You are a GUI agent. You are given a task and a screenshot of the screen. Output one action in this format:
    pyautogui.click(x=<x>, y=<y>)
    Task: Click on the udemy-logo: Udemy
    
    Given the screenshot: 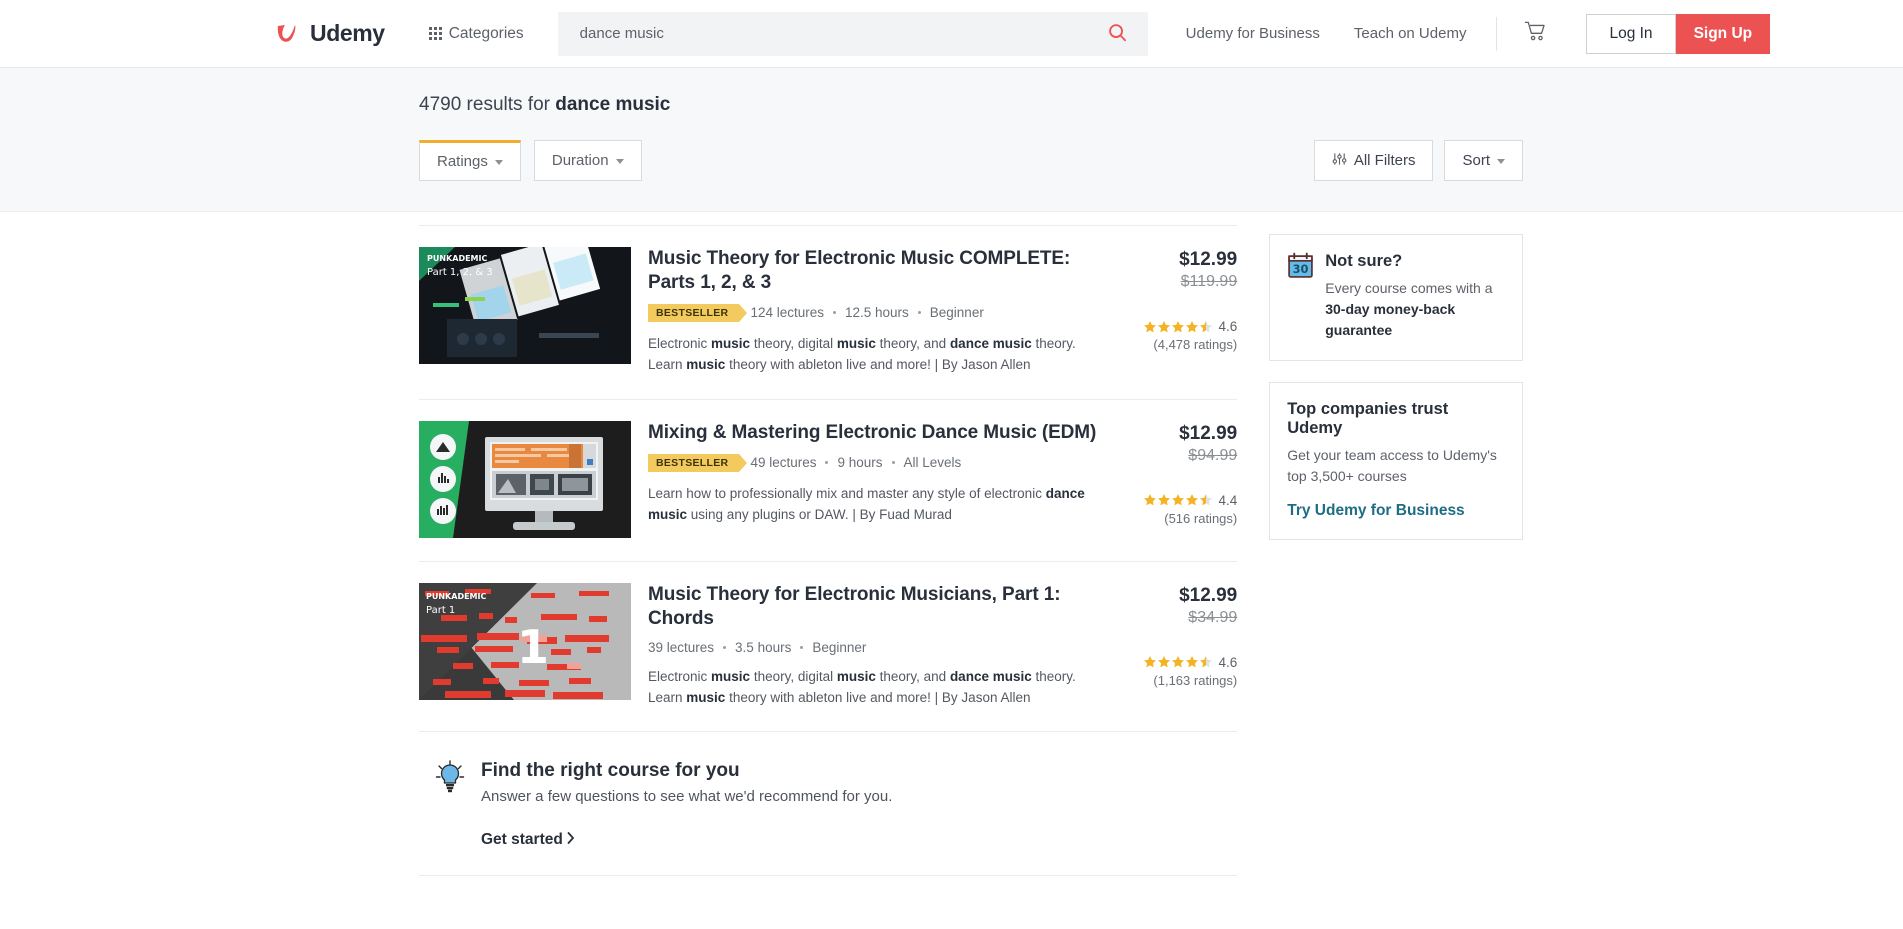 What is the action you would take?
    pyautogui.click(x=328, y=34)
    